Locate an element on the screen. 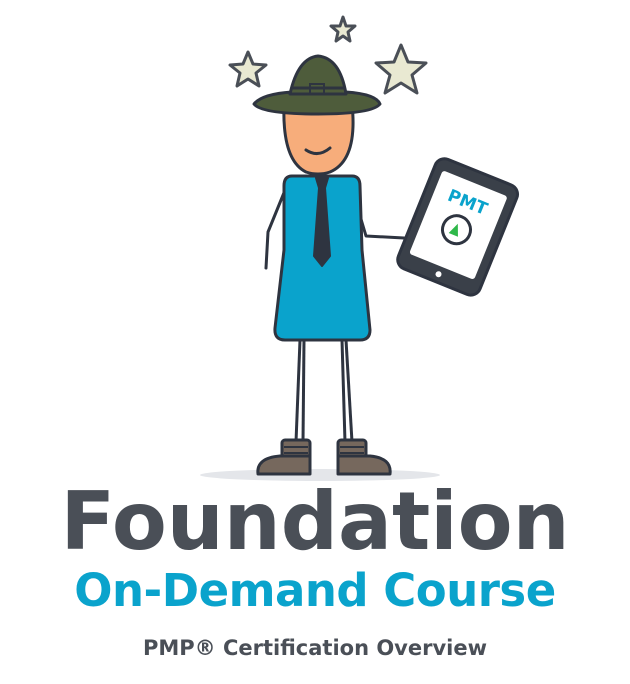  ranger-hat-icon is located at coordinates (317, 85).